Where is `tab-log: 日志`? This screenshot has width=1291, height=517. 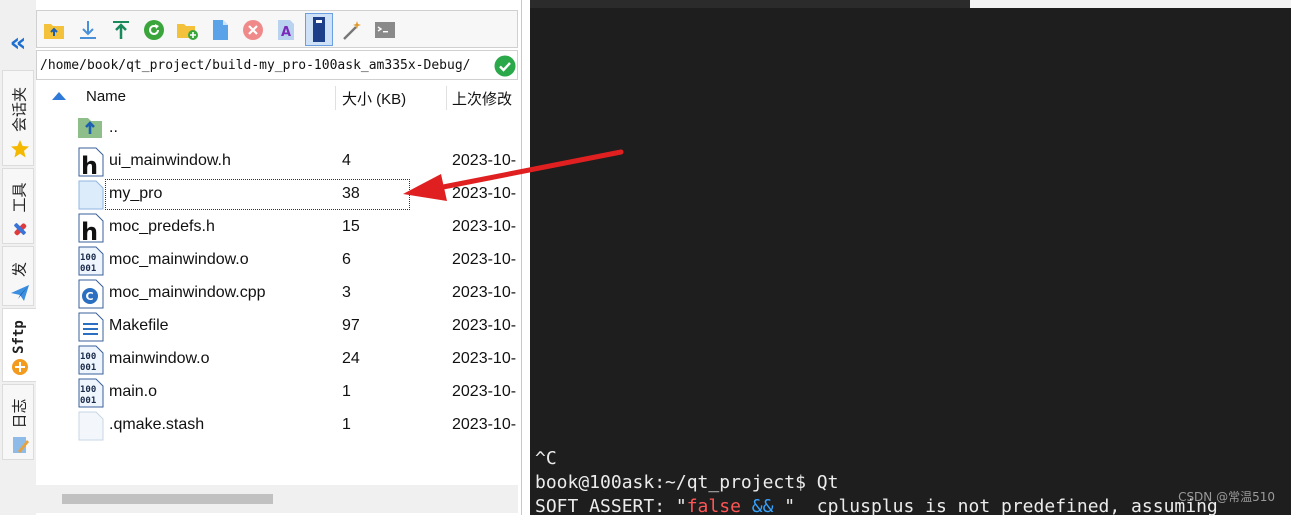 tab-log: 日志 is located at coordinates (18, 422).